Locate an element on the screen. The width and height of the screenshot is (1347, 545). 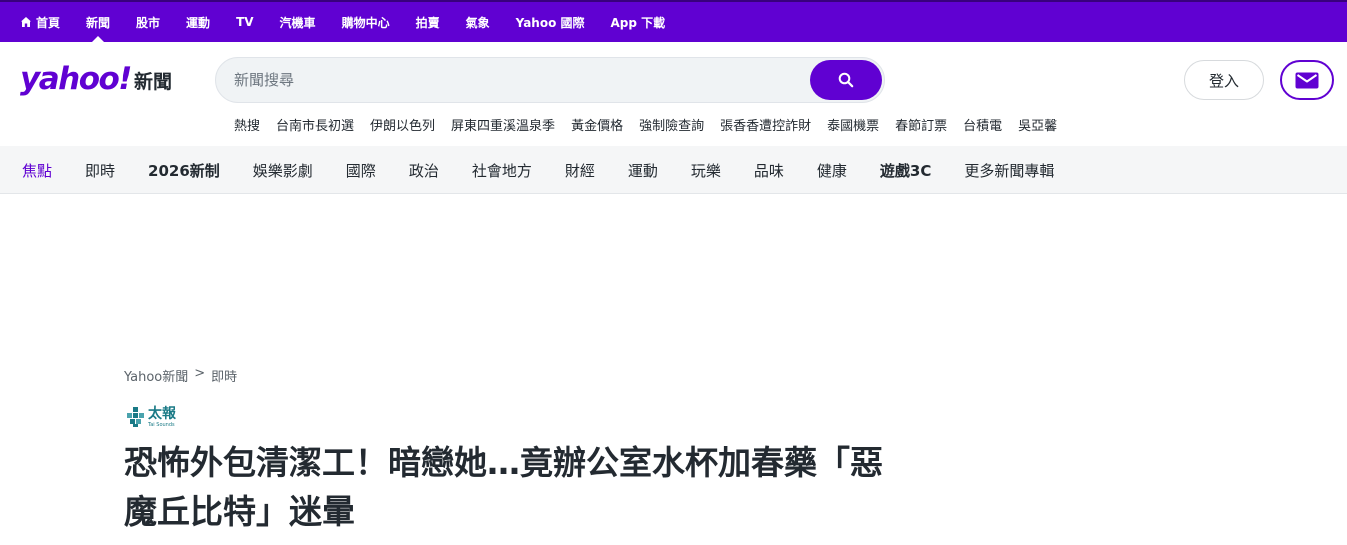
topnav-label: 股市 is located at coordinates (148, 22).